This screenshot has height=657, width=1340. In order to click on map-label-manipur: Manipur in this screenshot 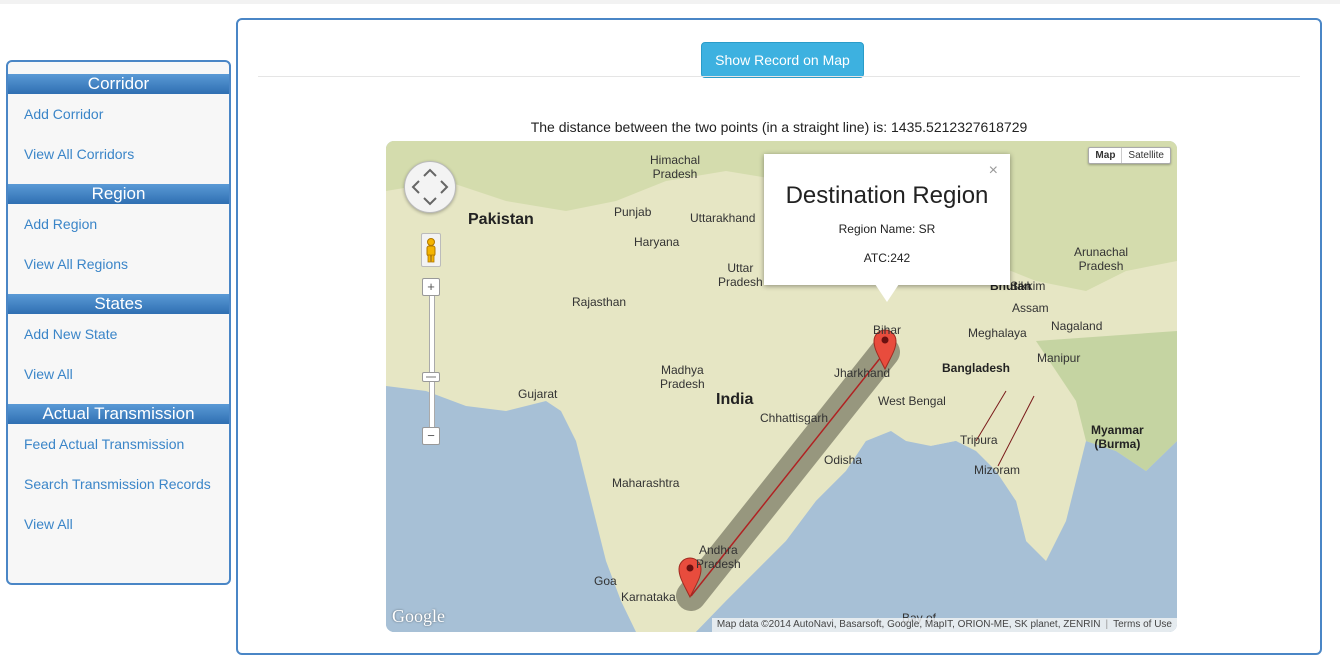, I will do `click(1059, 358)`.